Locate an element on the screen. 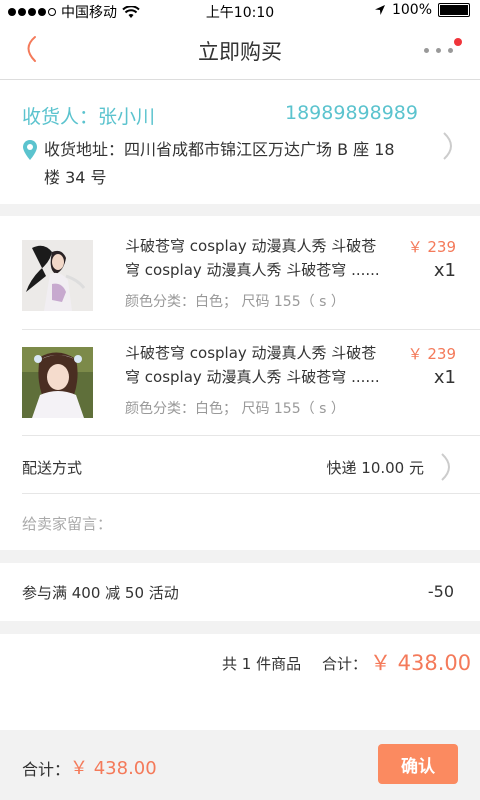  bottom-total-amount: ￥ 438.00 is located at coordinates (113, 768).